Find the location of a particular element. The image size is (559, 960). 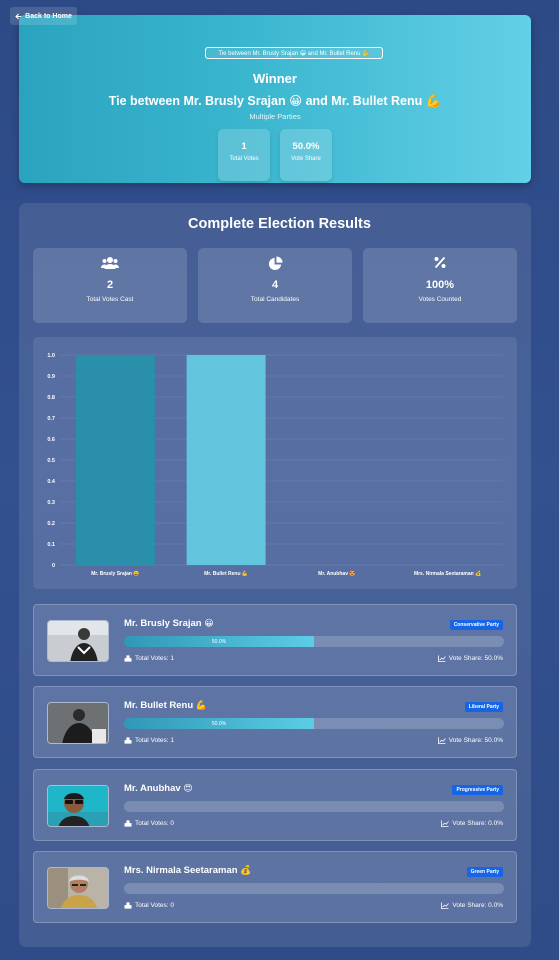

candidate-name: Mr. Brusly Srajan 😀 is located at coordinates (169, 623).